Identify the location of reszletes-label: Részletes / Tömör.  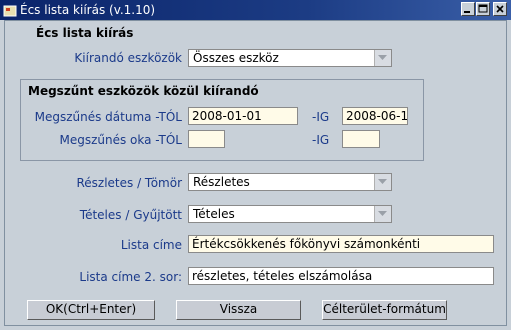
(129, 183).